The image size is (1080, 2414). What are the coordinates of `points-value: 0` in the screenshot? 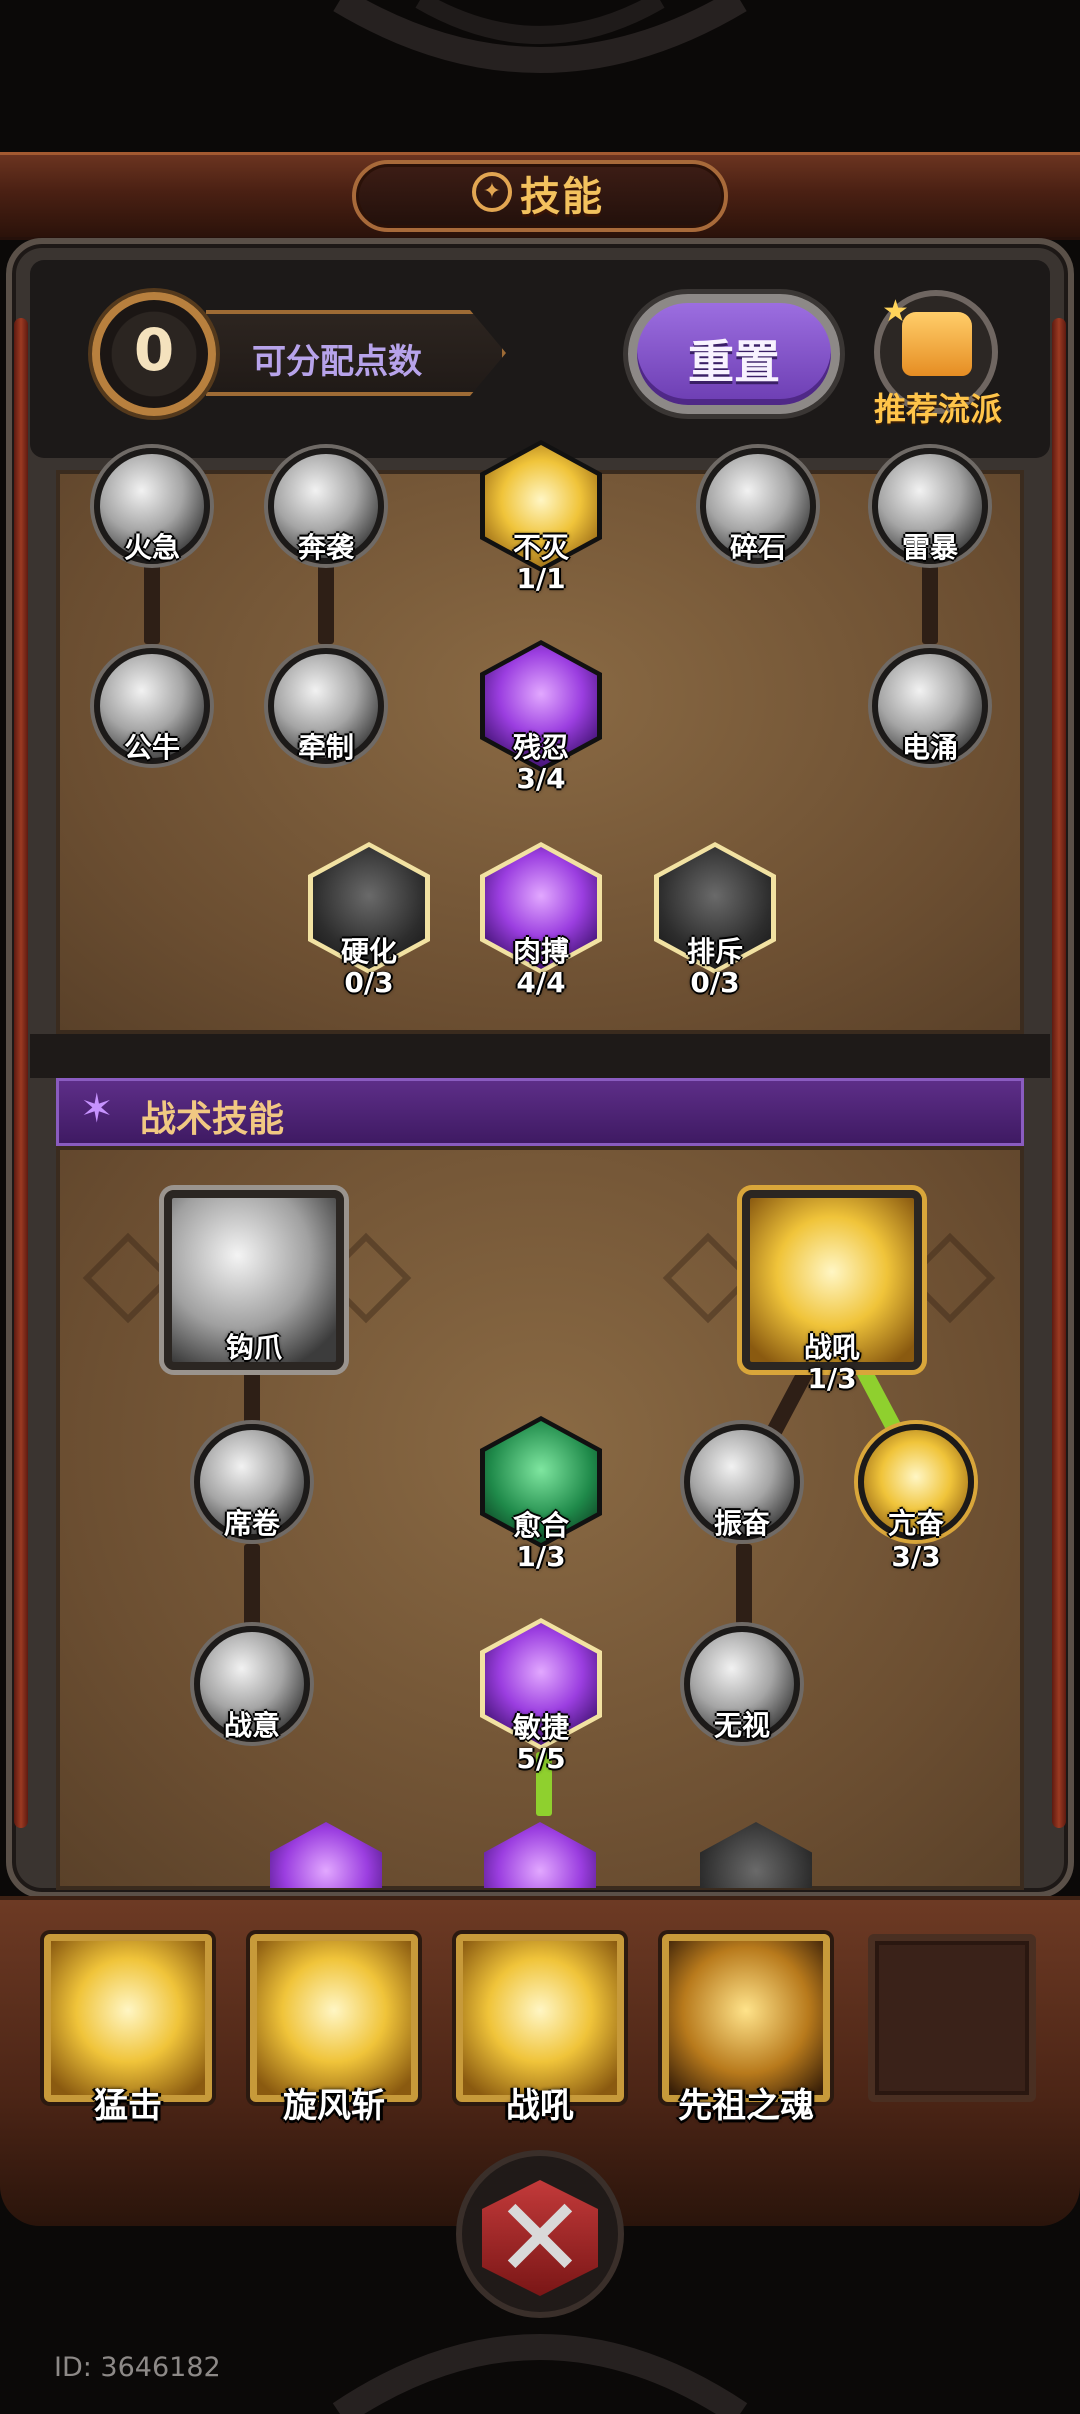 It's located at (154, 350).